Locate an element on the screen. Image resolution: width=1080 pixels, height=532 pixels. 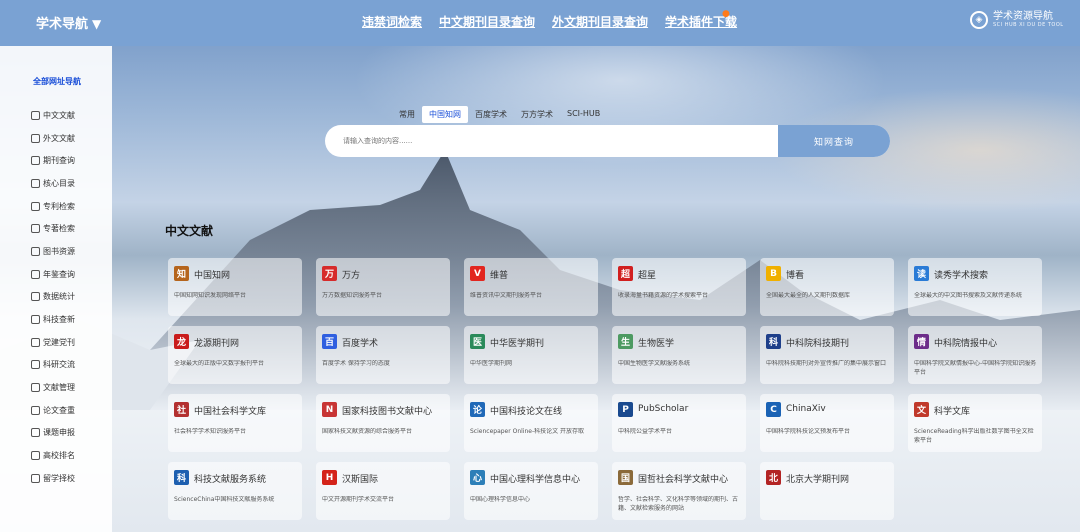
resource-description: 中科院科技期刊对外宣传推广的集中展示窗口 is located at coordinates (826, 363).